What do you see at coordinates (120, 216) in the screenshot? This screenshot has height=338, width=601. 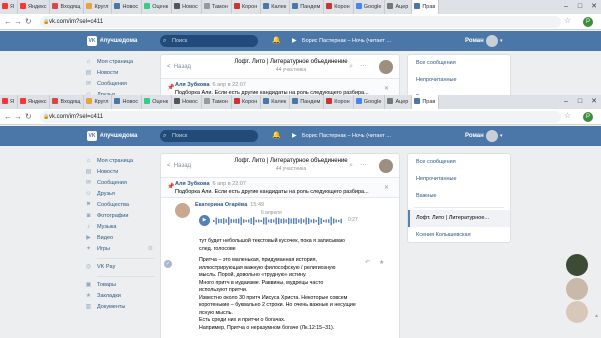 I see `nav-photos: ◙ Фотографии` at bounding box center [120, 216].